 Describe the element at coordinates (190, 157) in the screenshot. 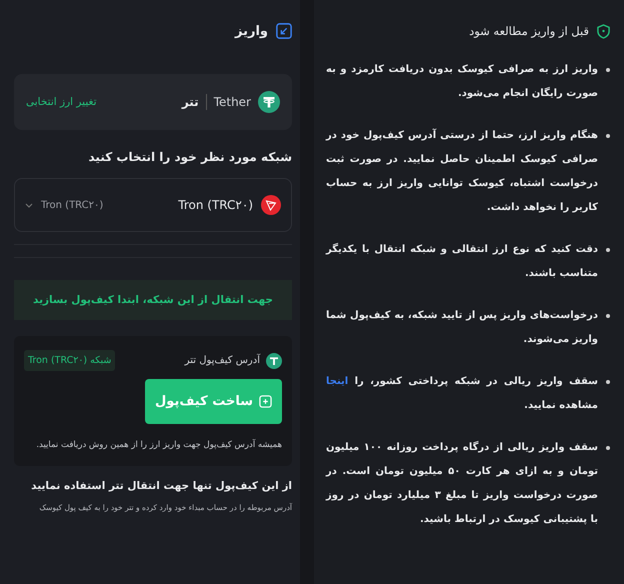

I see `network-prompt: شبکه مورد نظر خود را انتخاب کنید` at that location.